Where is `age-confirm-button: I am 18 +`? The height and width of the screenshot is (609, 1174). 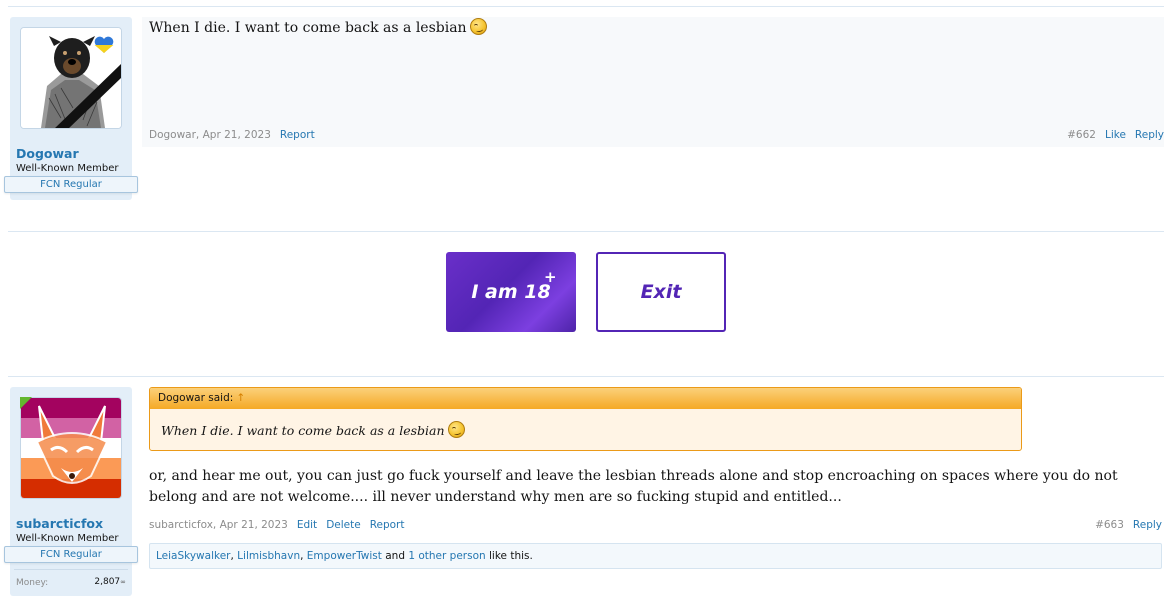 age-confirm-button: I am 18 + is located at coordinates (511, 292).